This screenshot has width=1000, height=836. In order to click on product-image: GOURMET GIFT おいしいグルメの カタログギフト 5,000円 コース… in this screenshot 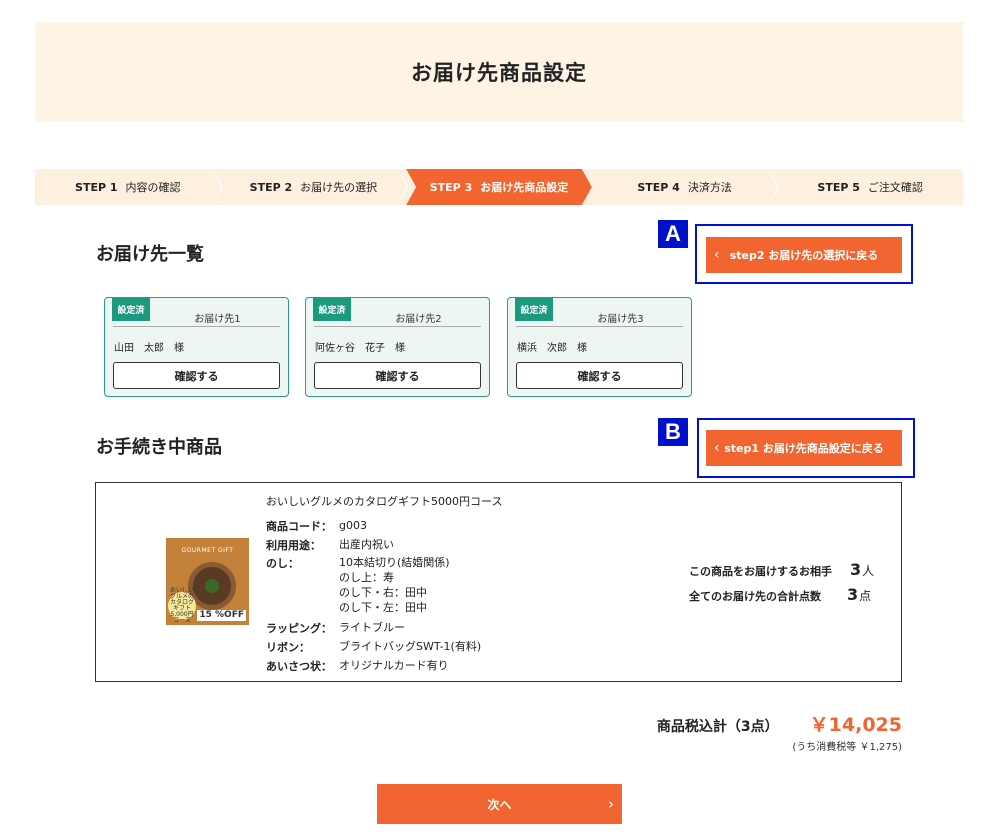, I will do `click(207, 581)`.